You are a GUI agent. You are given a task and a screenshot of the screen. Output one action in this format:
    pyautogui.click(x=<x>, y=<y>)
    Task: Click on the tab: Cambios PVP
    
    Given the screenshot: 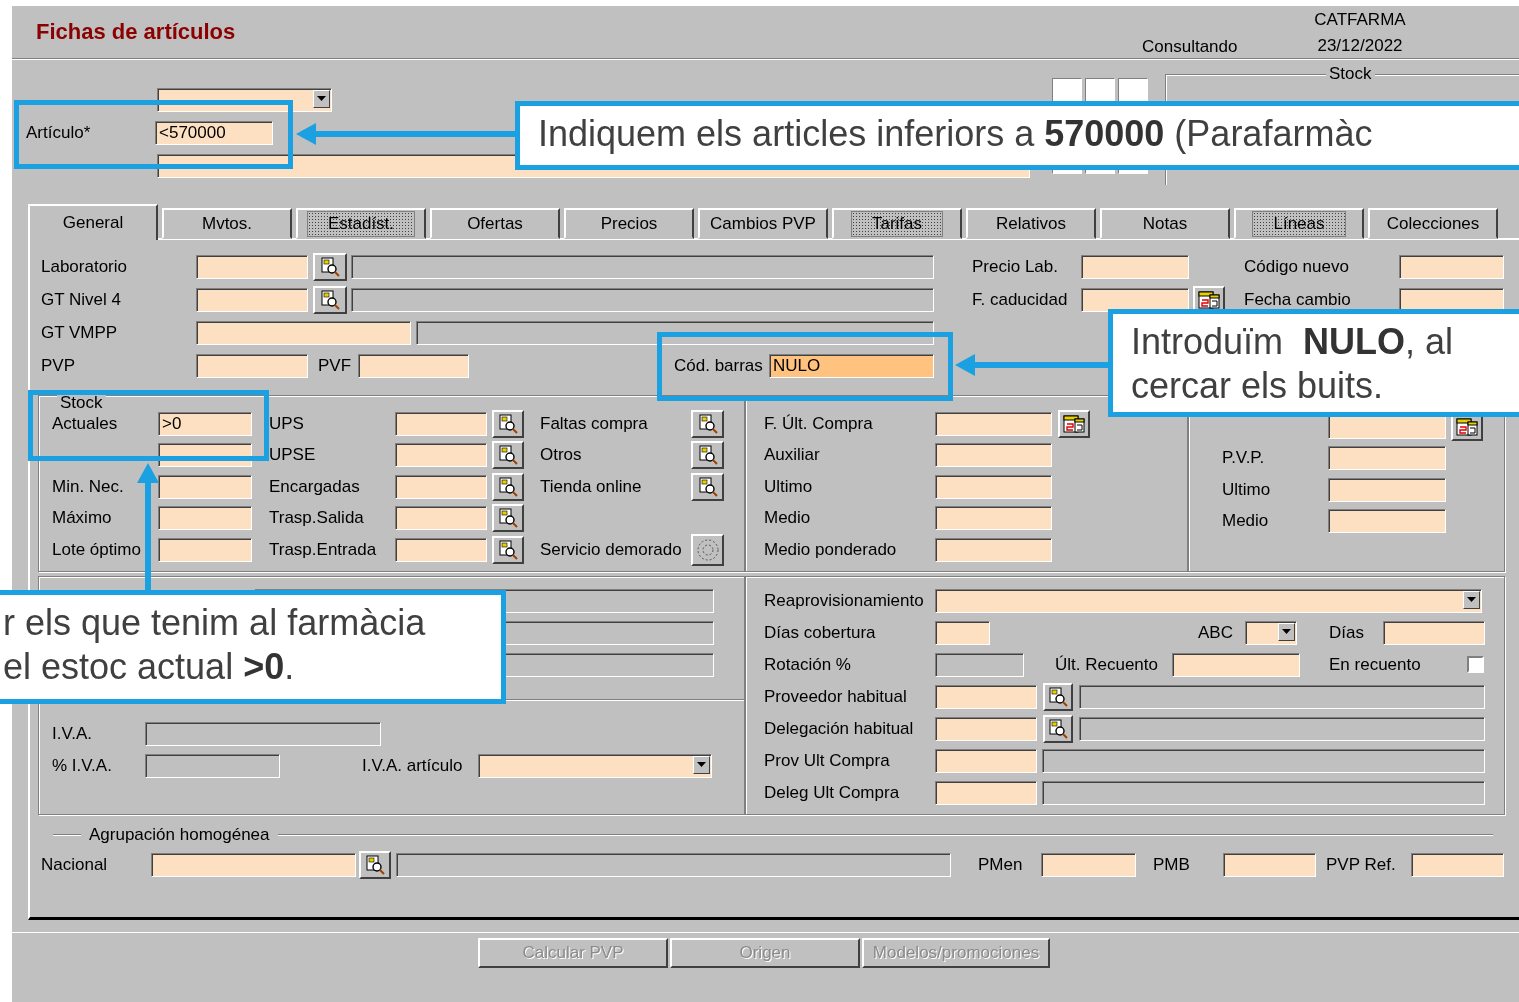 What is the action you would take?
    pyautogui.click(x=763, y=223)
    